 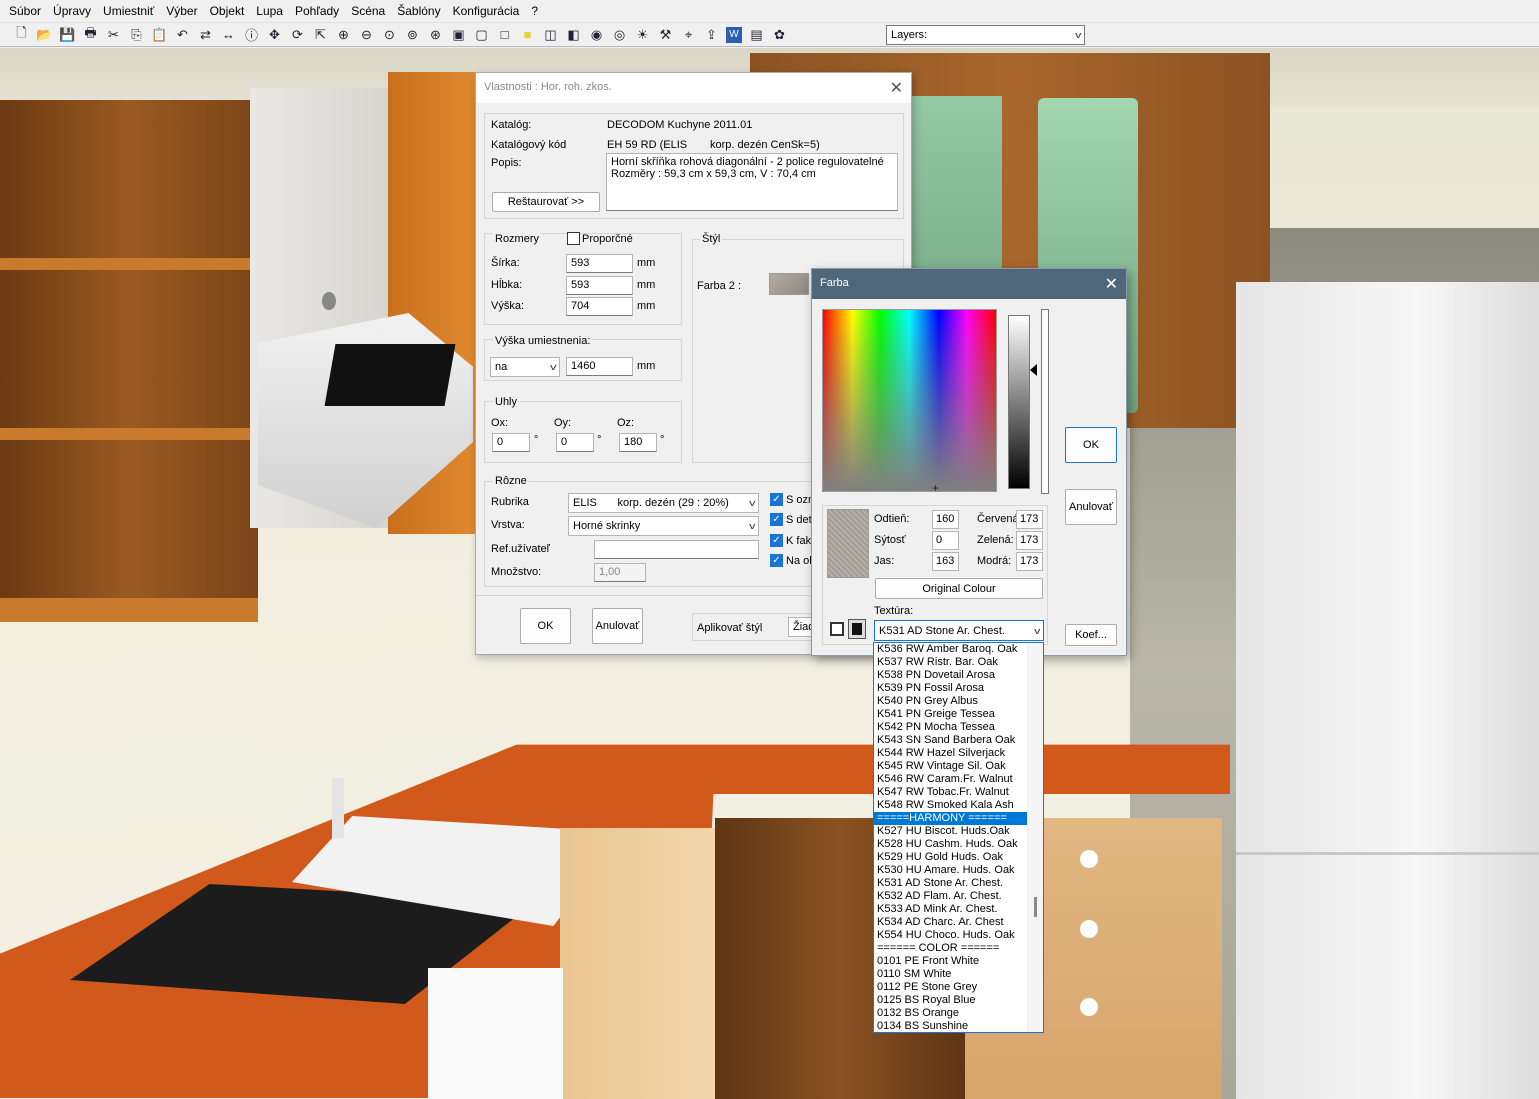 I want to click on layer-combo: Horné skrinky v, so click(x=663, y=526).